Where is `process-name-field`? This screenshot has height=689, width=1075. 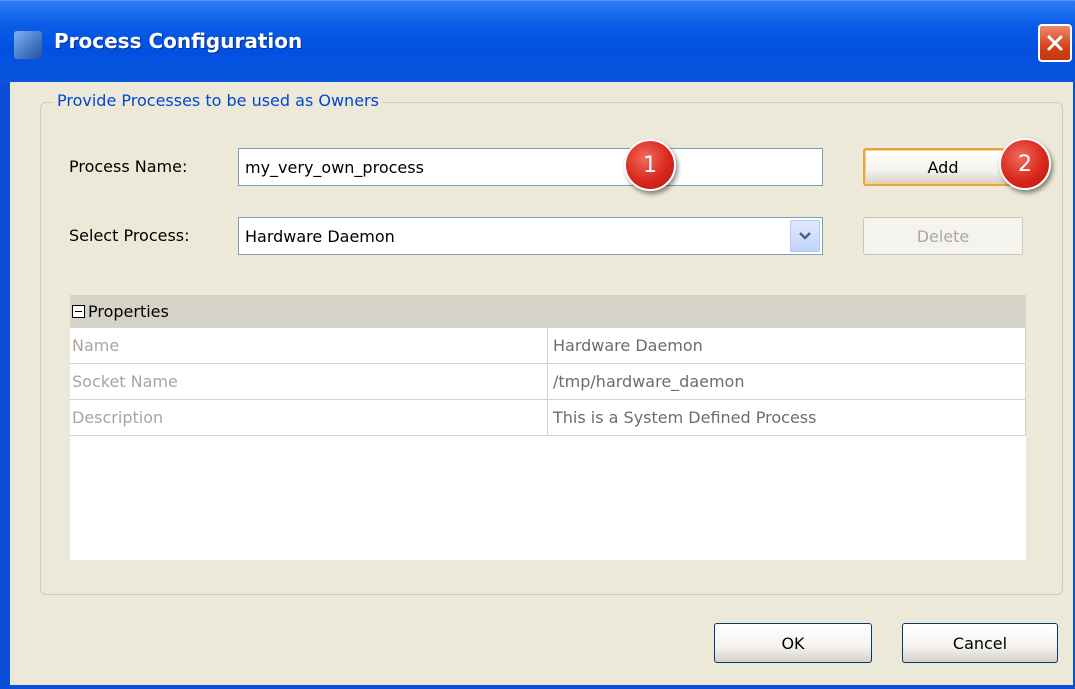 process-name-field is located at coordinates (530, 167).